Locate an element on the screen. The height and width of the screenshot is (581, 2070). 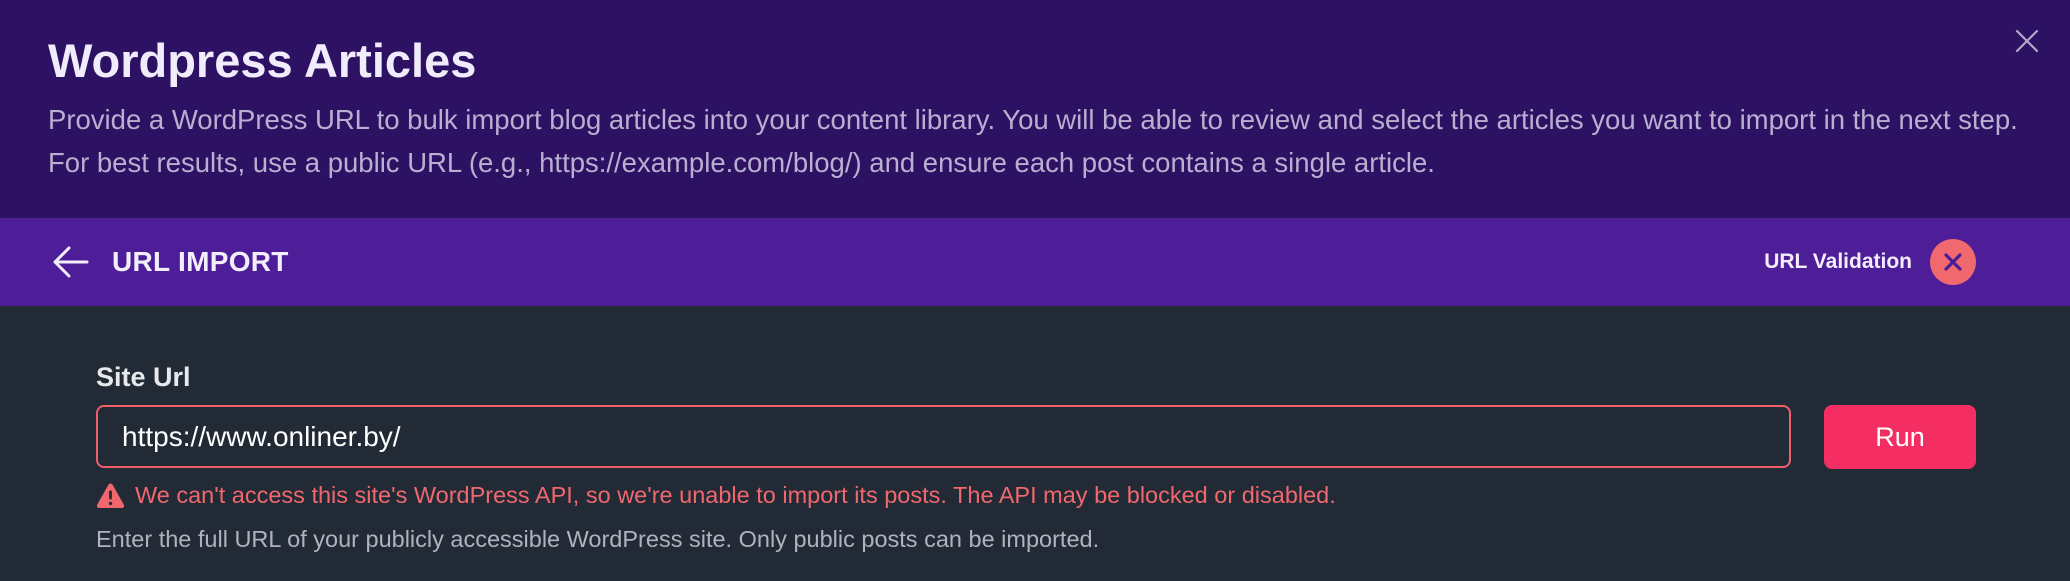
url-validation-label: URL Validation is located at coordinates (1838, 261).